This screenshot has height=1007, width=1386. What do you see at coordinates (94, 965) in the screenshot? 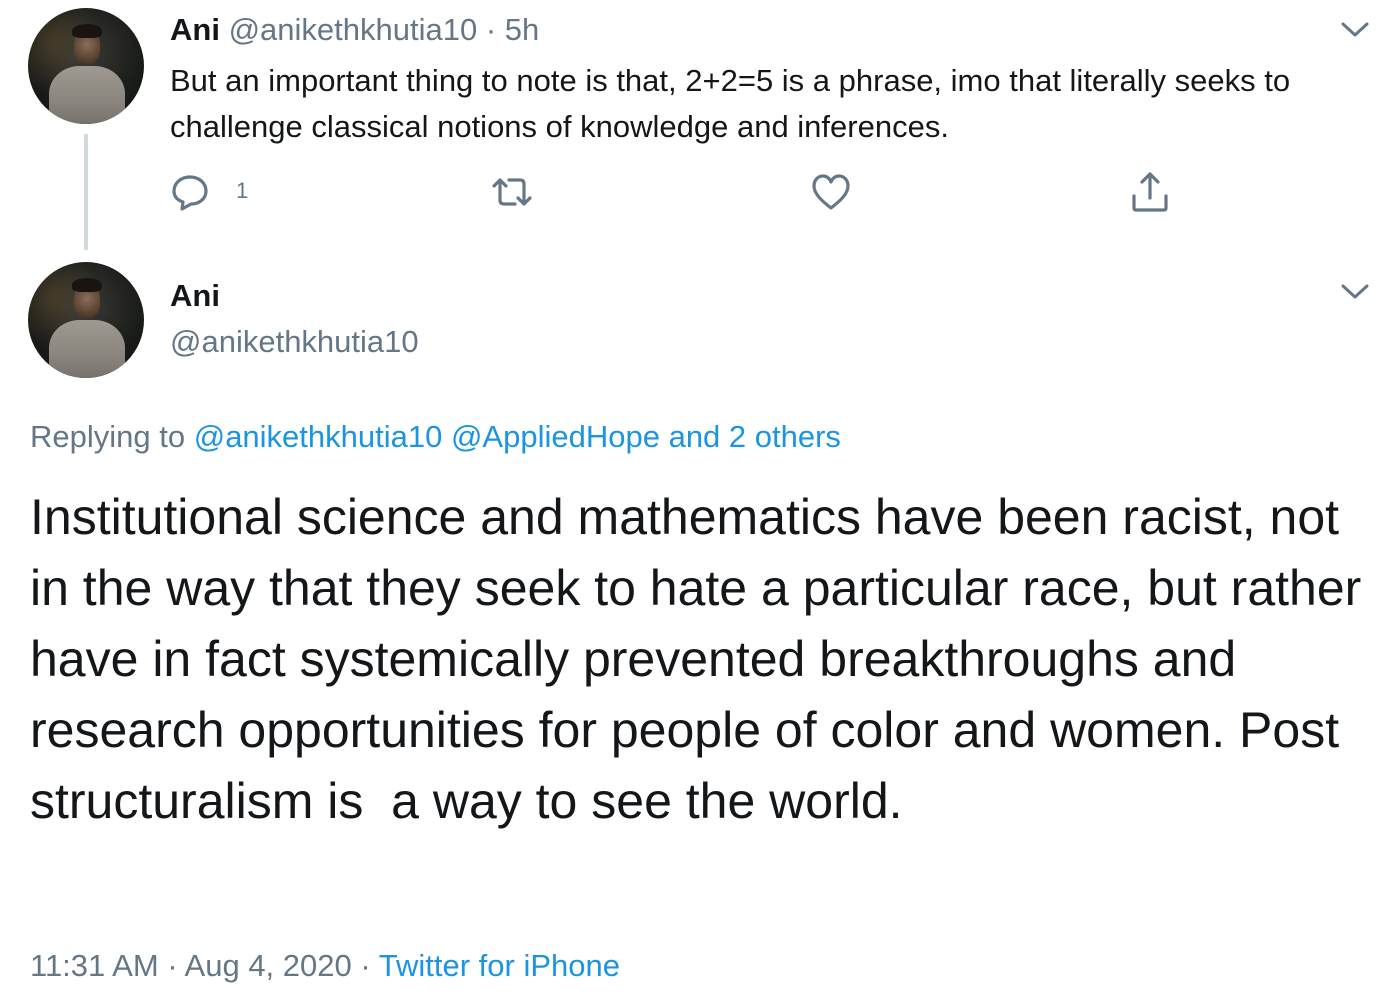
I see `tweet-time: 11:31 AM` at bounding box center [94, 965].